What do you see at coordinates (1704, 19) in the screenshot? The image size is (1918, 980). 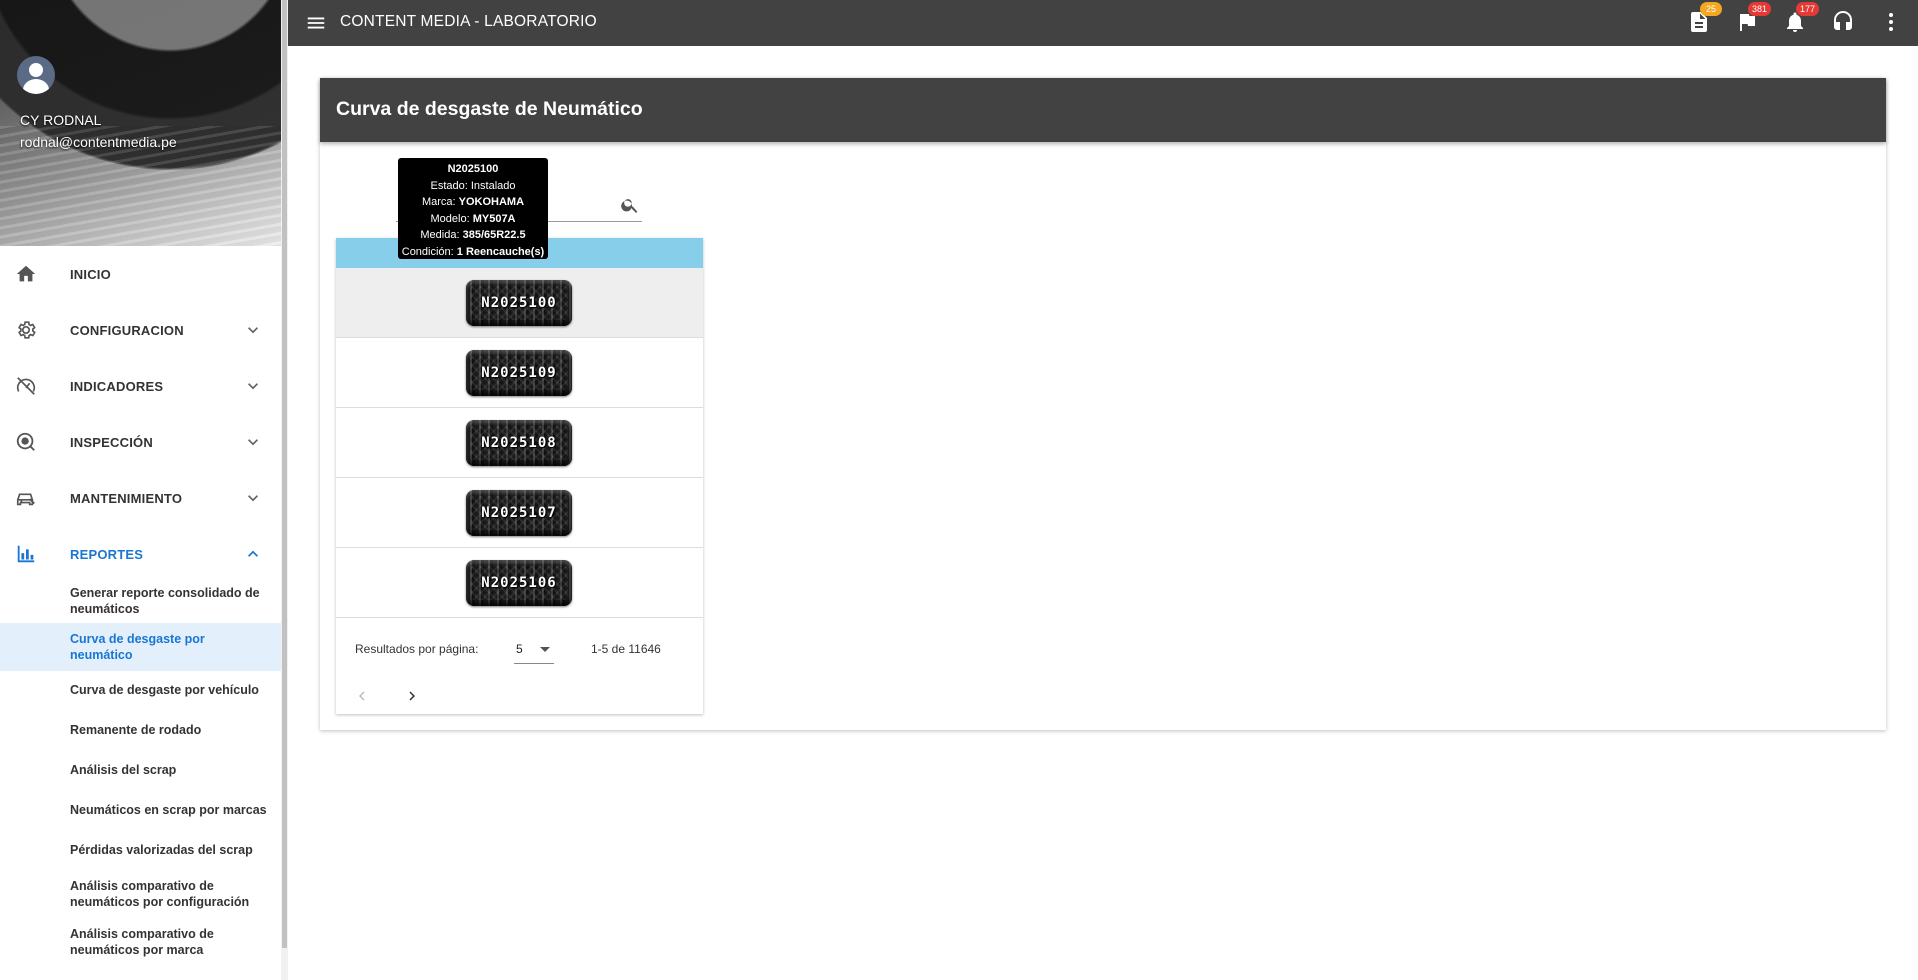 I see `document-icon: 25` at bounding box center [1704, 19].